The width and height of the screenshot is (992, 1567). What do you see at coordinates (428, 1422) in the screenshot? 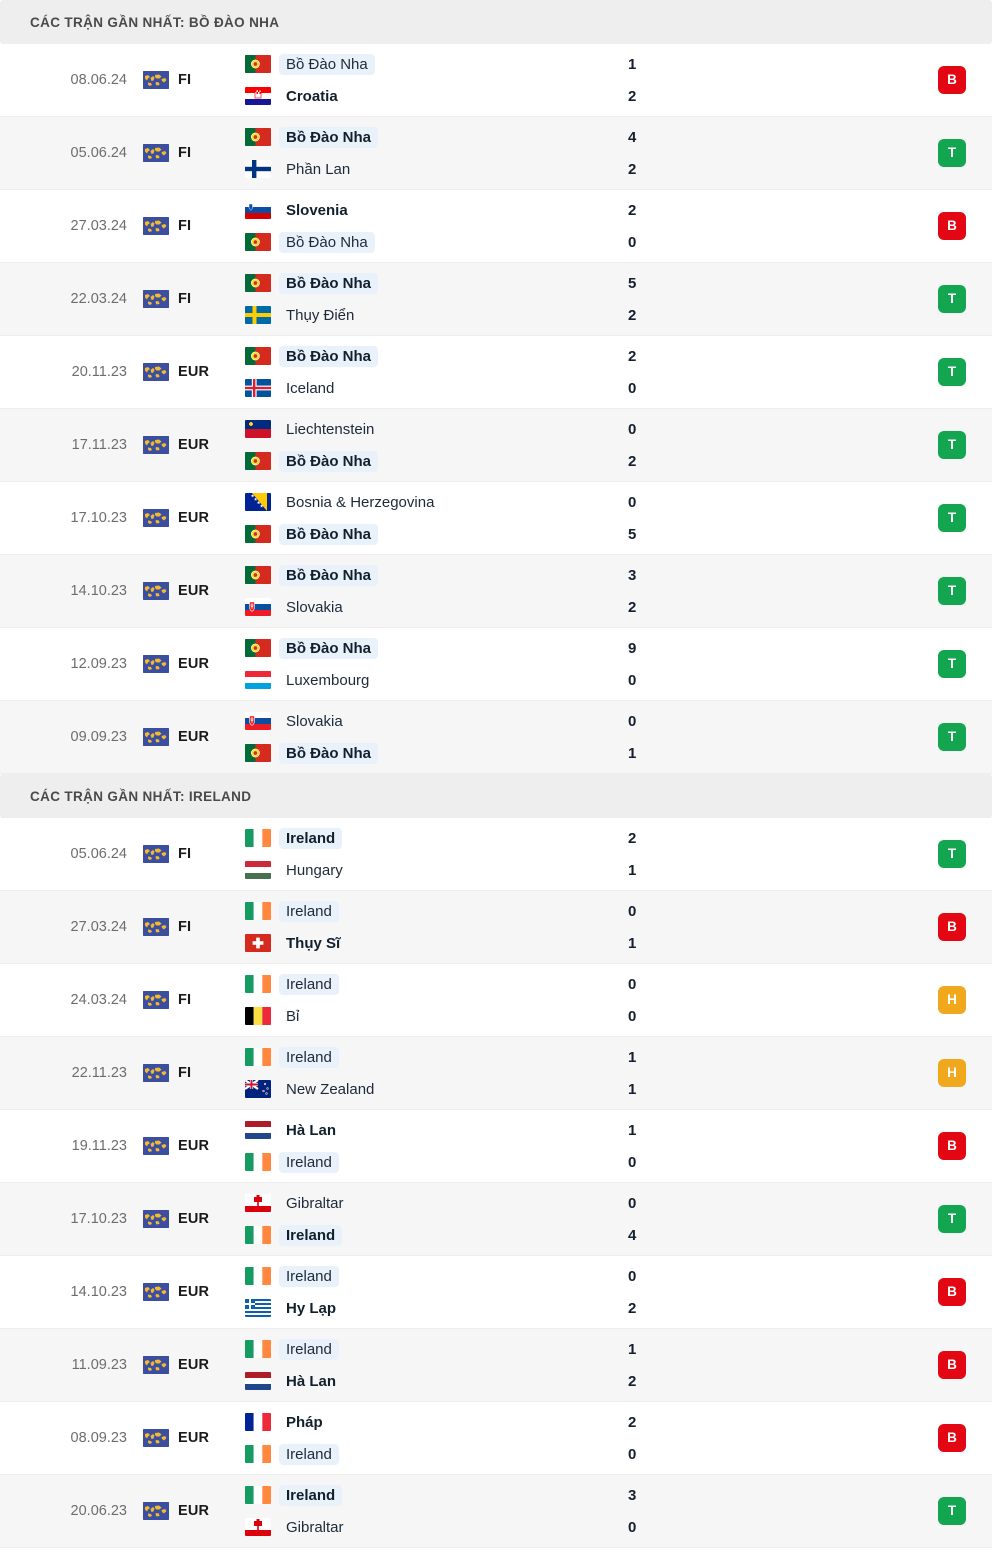
I see `home-team-line: Pháp` at bounding box center [428, 1422].